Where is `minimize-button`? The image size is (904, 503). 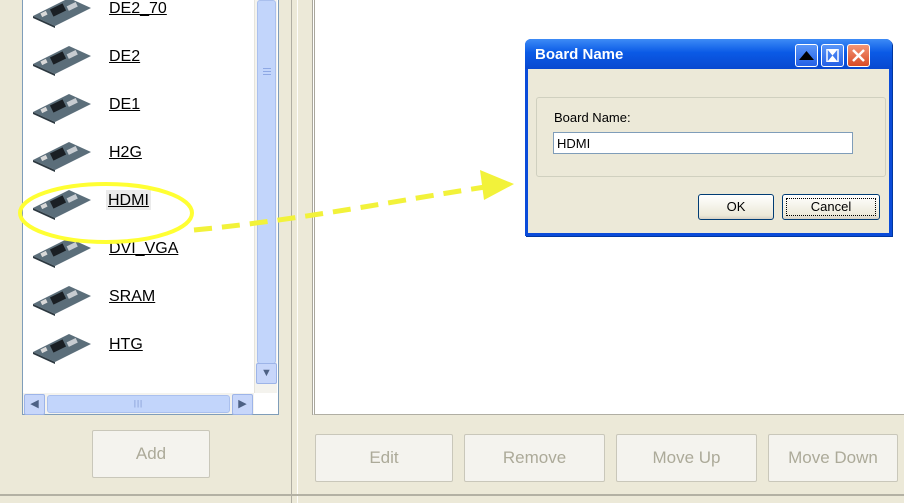
minimize-button is located at coordinates (806, 55).